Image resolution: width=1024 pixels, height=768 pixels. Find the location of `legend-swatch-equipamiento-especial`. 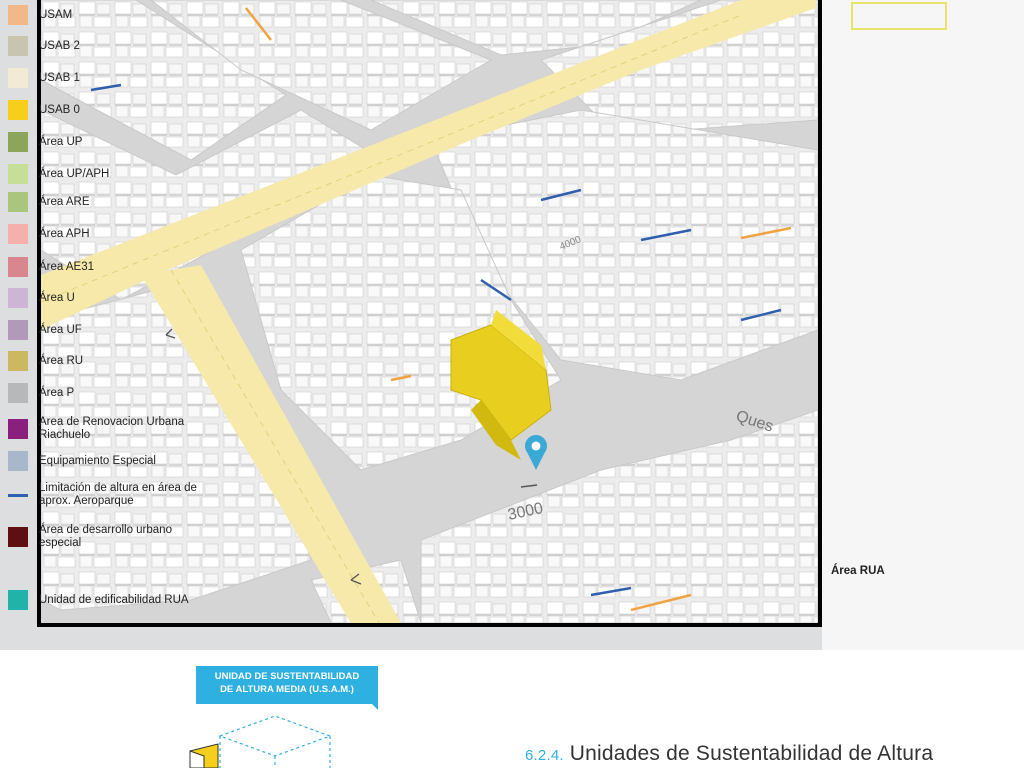

legend-swatch-equipamiento-especial is located at coordinates (18, 461).